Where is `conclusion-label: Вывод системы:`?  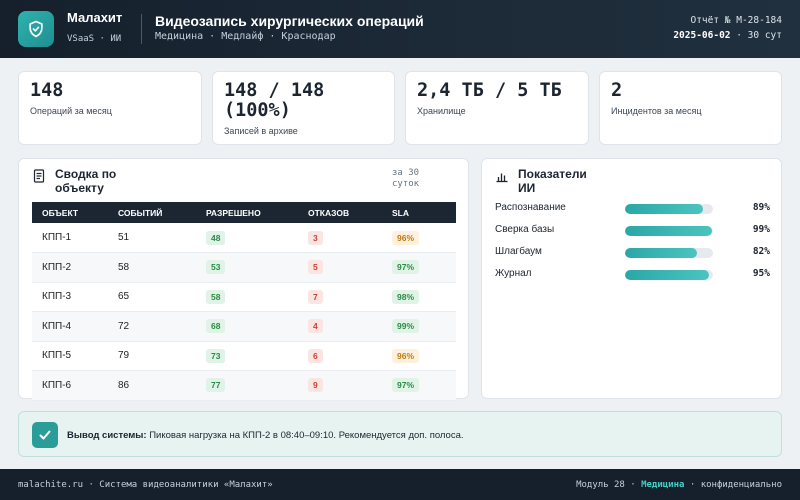
conclusion-label: Вывод системы: is located at coordinates (107, 435).